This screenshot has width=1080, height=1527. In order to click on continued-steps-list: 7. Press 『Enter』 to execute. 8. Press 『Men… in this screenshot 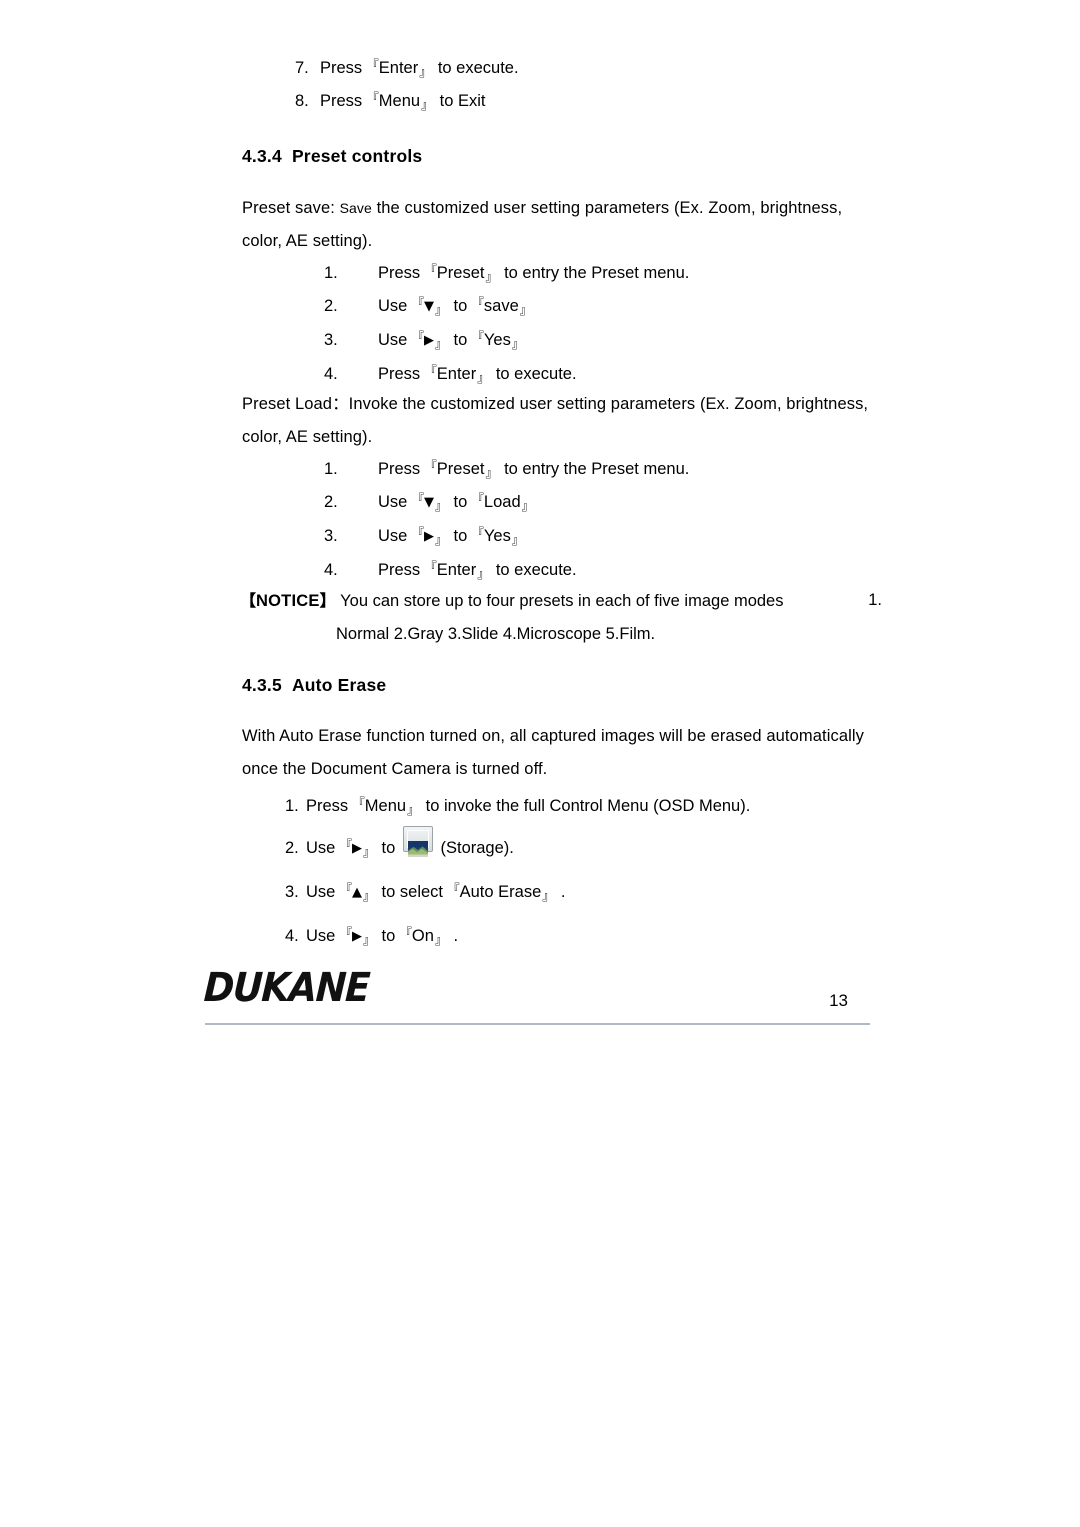, I will do `click(557, 85)`.